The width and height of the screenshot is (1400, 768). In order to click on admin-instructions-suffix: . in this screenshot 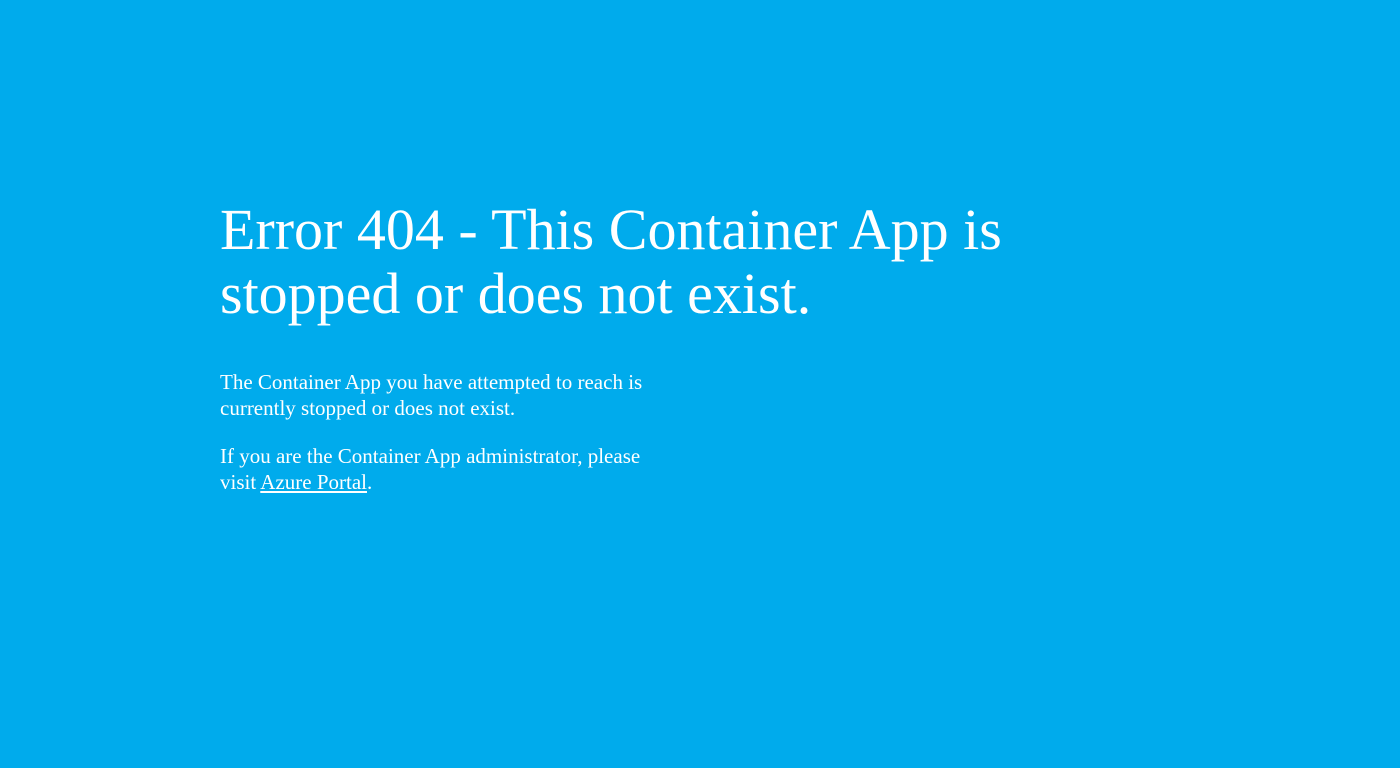, I will do `click(370, 482)`.